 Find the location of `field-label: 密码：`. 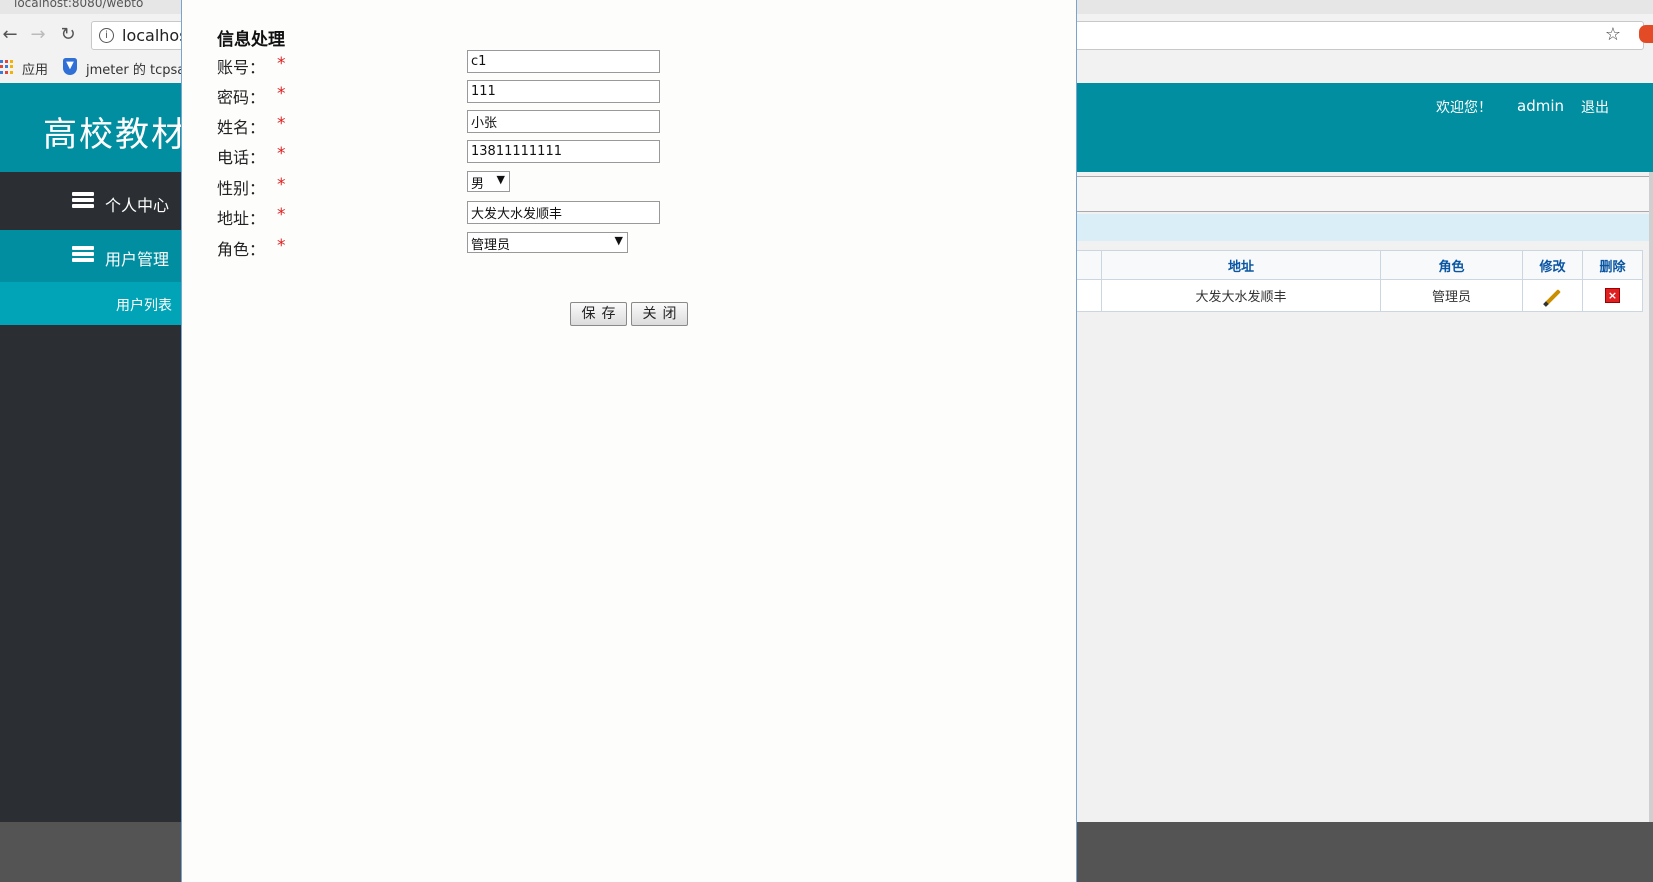

field-label: 密码： is located at coordinates (241, 97).